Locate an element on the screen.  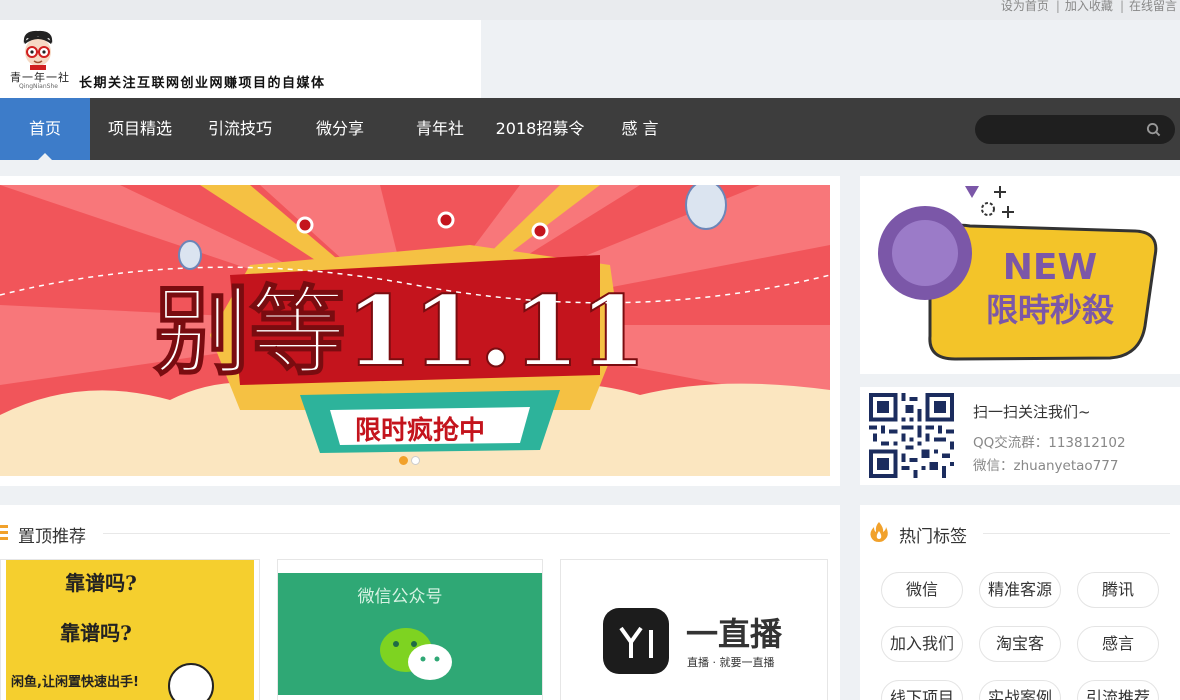
featured-card: 微信公众号 is located at coordinates (410, 629).